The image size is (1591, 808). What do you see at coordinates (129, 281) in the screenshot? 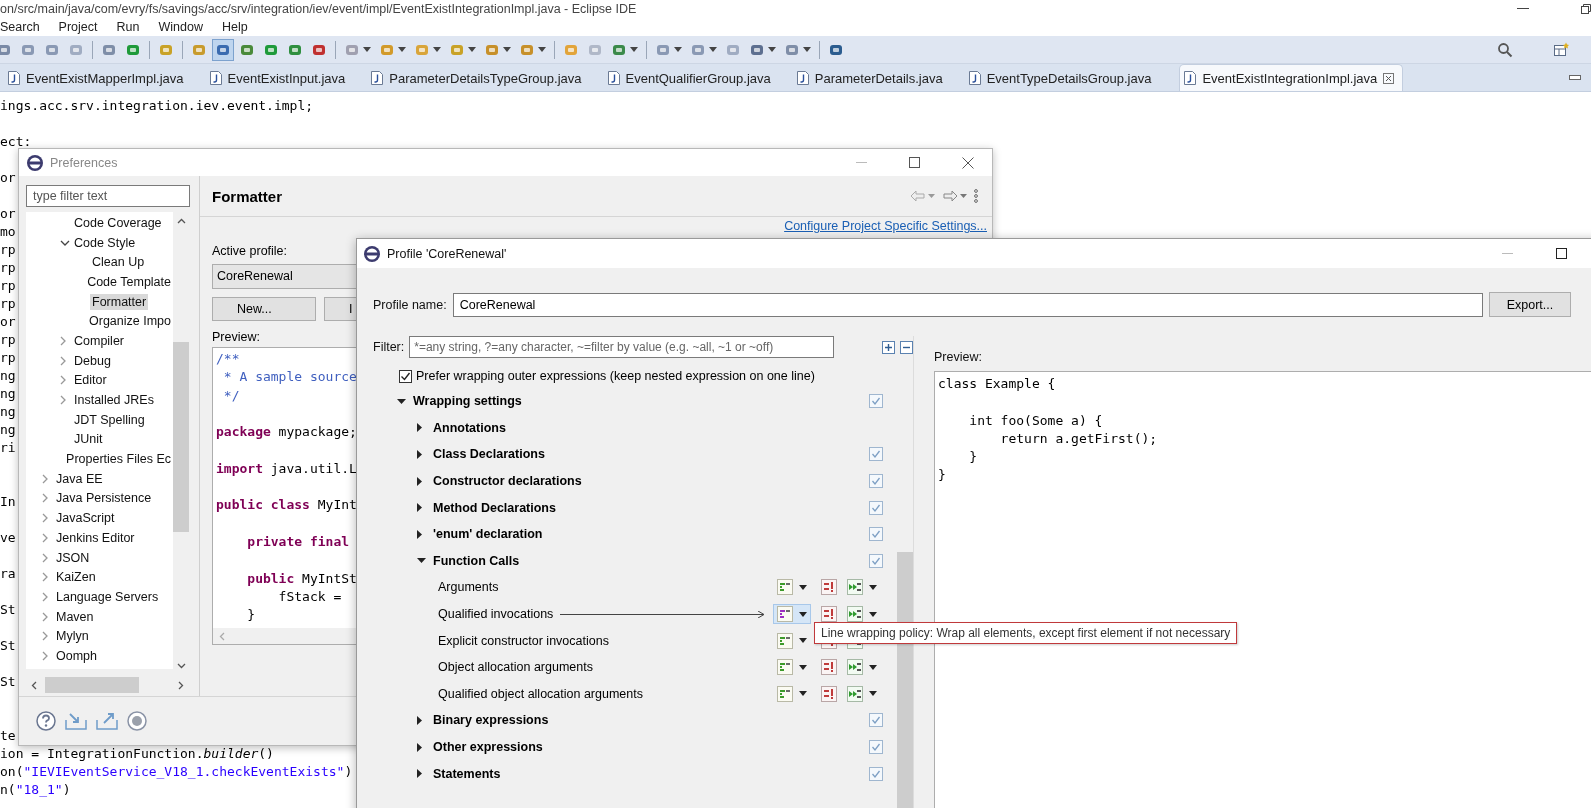
I see `tree-item: Code Template` at bounding box center [129, 281].